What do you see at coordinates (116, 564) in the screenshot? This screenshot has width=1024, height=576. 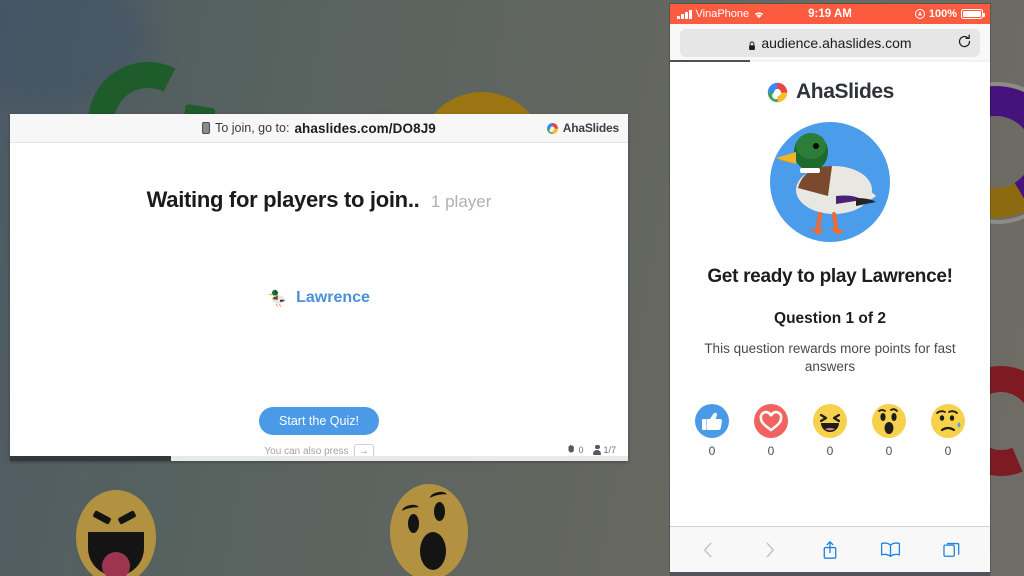 I see `emoji-tongue` at bounding box center [116, 564].